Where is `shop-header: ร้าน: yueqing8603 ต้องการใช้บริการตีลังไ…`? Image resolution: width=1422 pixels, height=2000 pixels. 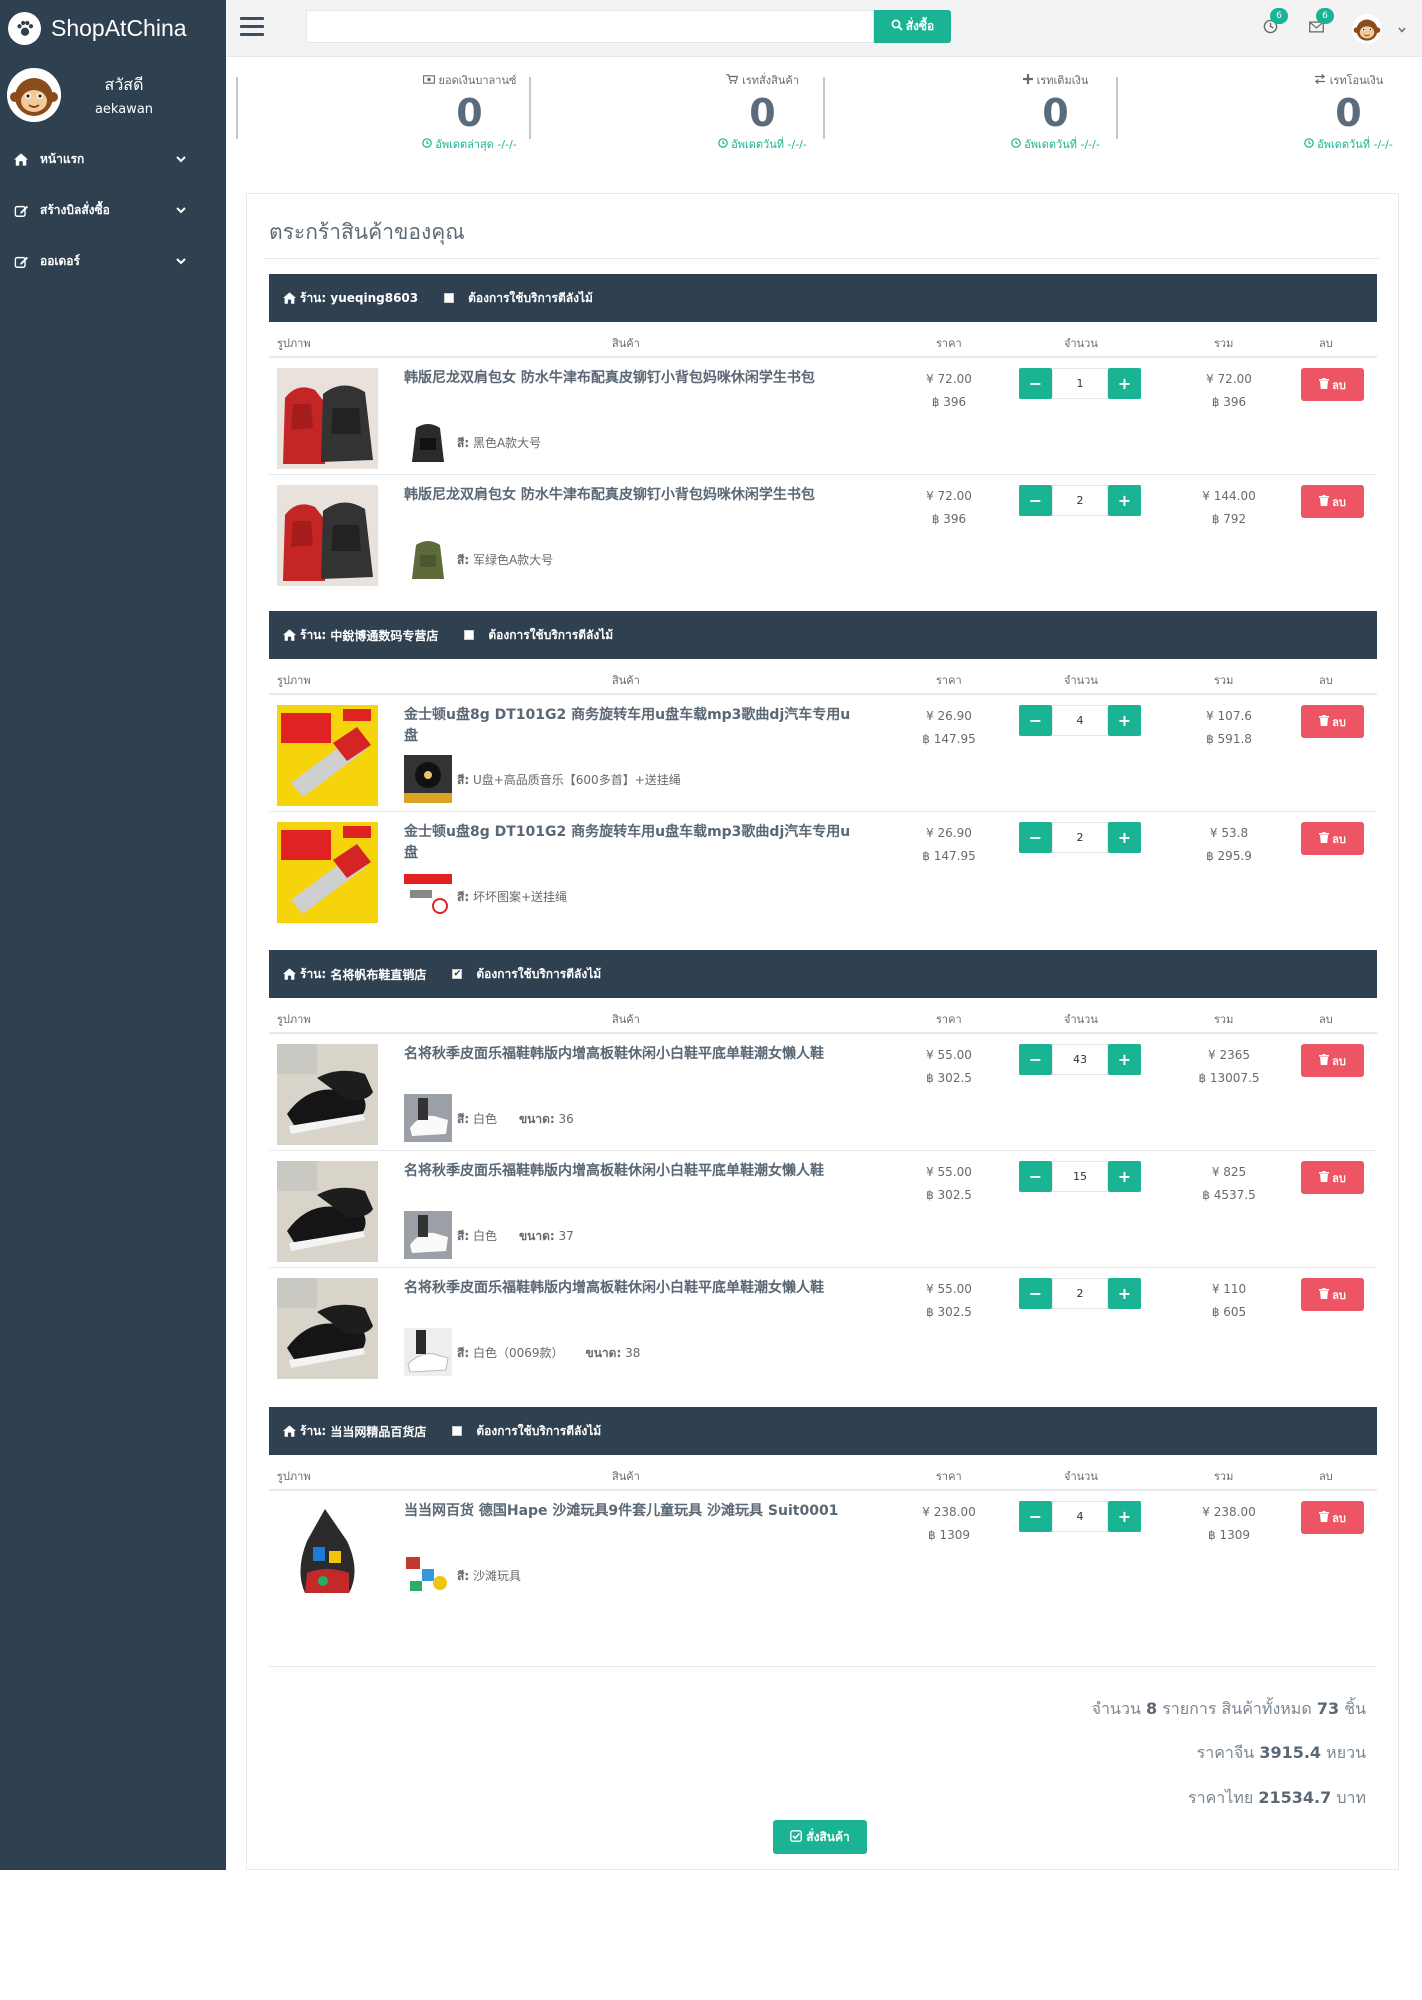
shop-header: ร้าน: yueqing8603 ต้องการใช้บริการตีลังไ… is located at coordinates (823, 298).